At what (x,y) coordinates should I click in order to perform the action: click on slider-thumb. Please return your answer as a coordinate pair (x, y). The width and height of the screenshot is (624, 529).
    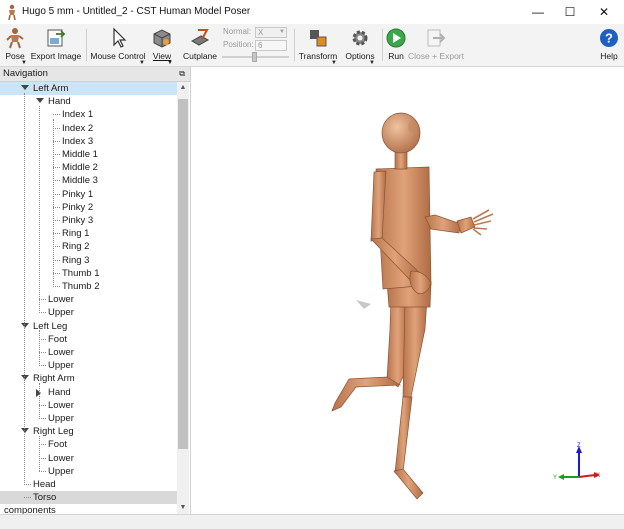
    Looking at the image, I should click on (254, 57).